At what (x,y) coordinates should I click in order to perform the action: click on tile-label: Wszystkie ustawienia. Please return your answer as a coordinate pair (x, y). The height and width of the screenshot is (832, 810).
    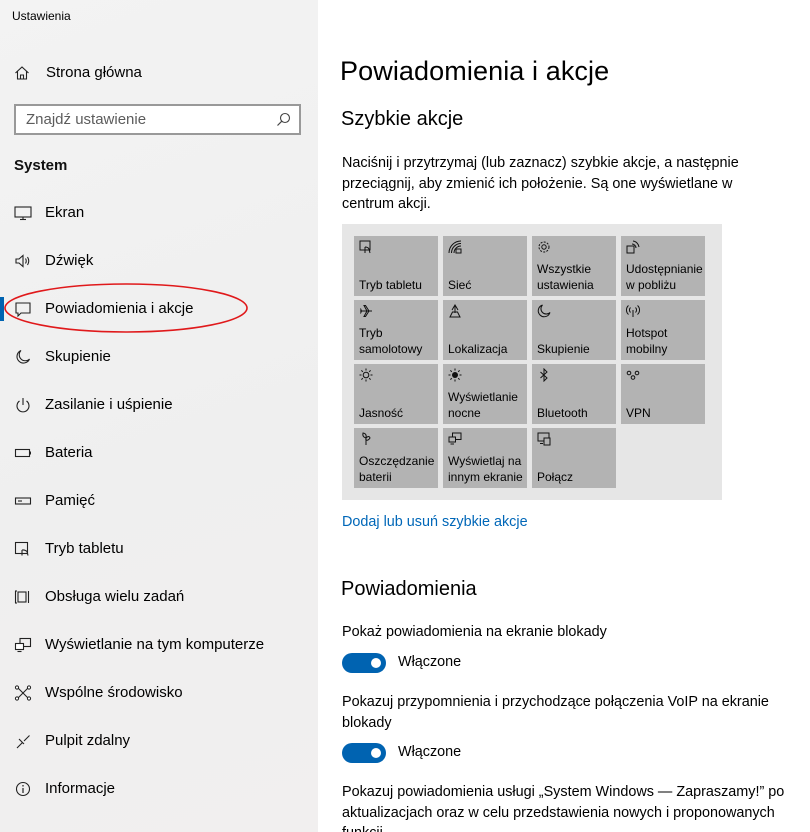
    Looking at the image, I should click on (565, 277).